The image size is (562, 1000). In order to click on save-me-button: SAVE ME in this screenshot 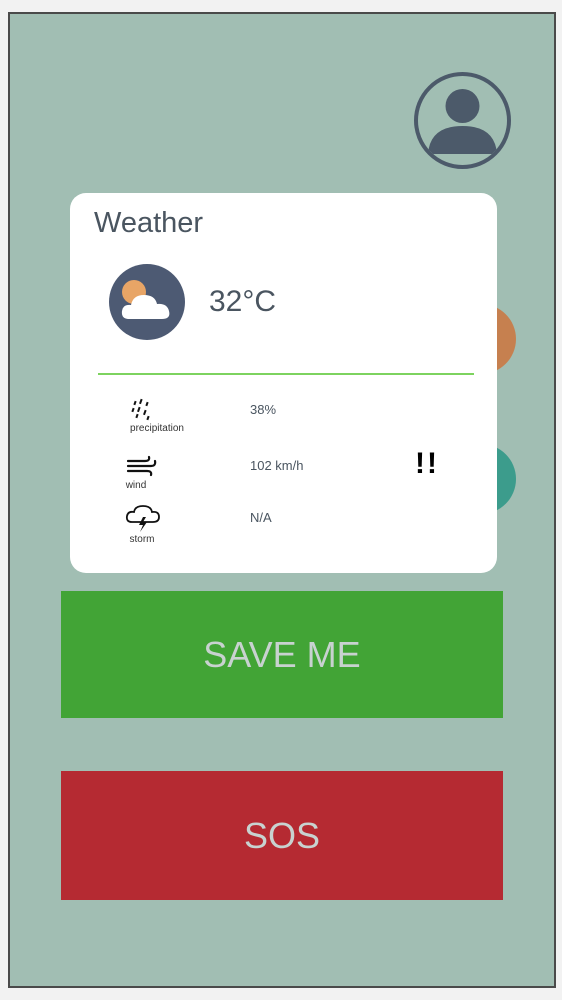, I will do `click(282, 654)`.